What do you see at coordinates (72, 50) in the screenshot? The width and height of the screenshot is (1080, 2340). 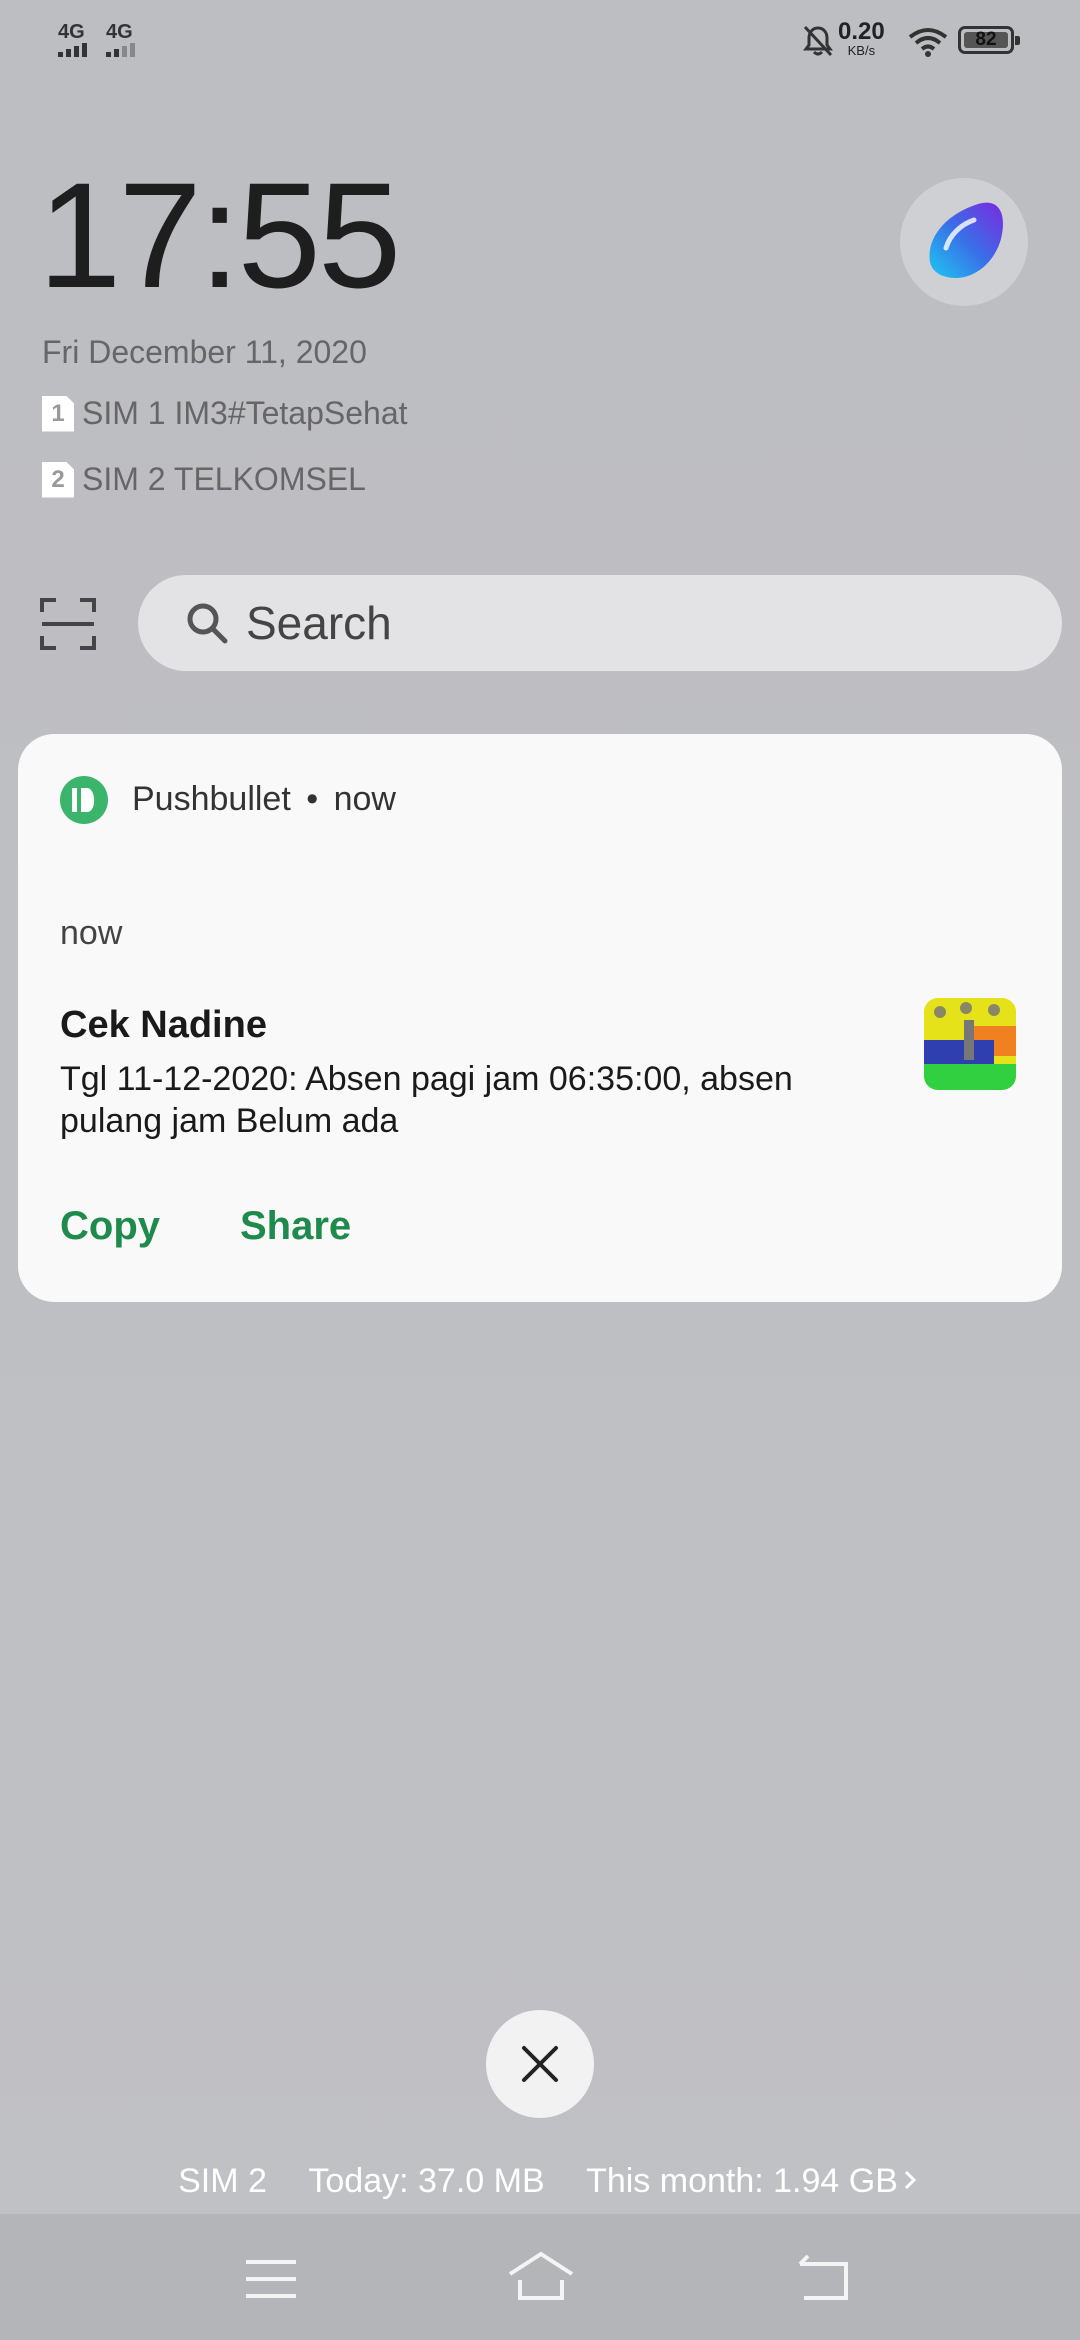 I see `sim1-signal-icon` at bounding box center [72, 50].